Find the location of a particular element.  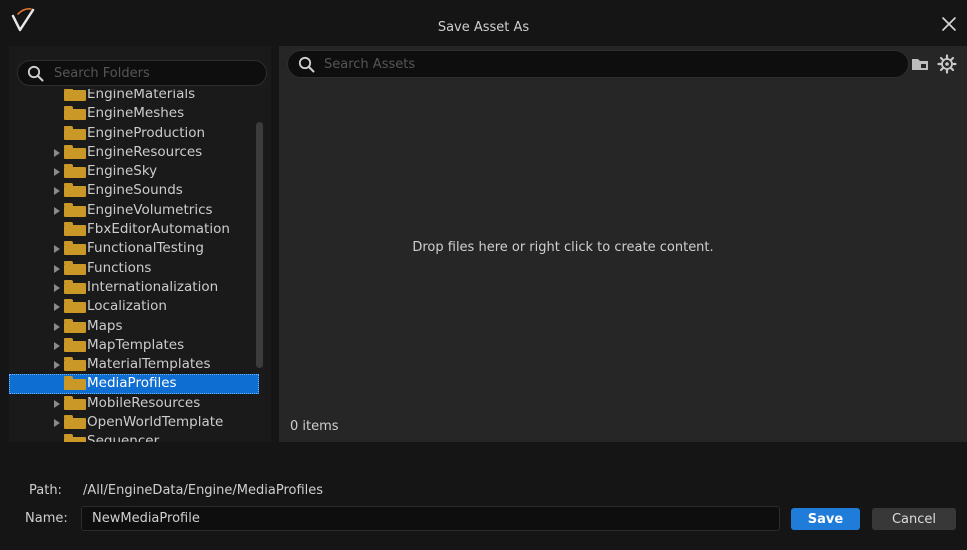

folder-tree-item-label: MapTemplates is located at coordinates (136, 344).